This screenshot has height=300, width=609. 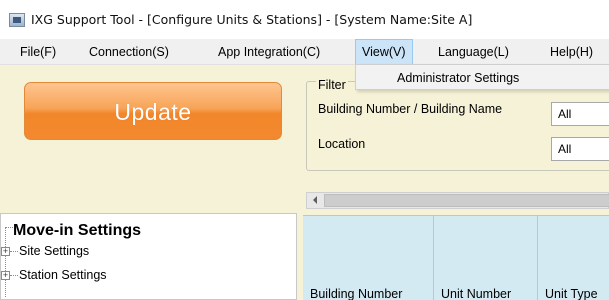 What do you see at coordinates (486, 258) in the screenshot?
I see `column-header-unit-number: Unit Number` at bounding box center [486, 258].